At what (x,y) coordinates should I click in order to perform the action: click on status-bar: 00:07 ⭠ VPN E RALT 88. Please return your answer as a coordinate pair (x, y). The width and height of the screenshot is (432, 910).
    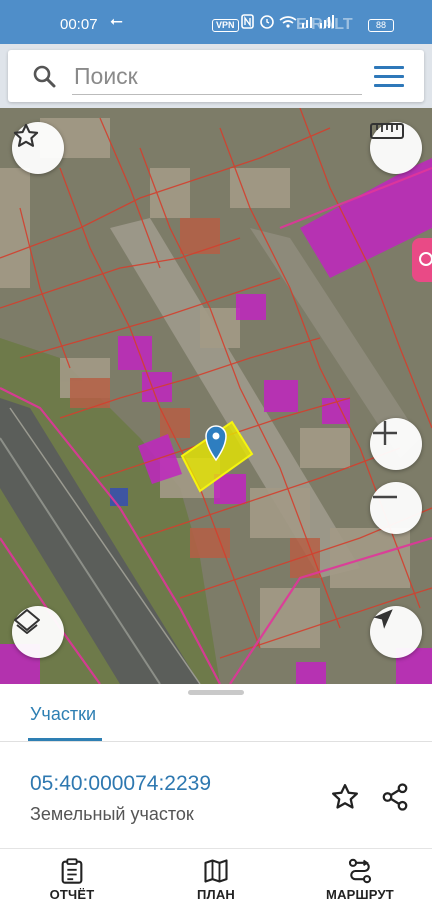
    Looking at the image, I should click on (216, 22).